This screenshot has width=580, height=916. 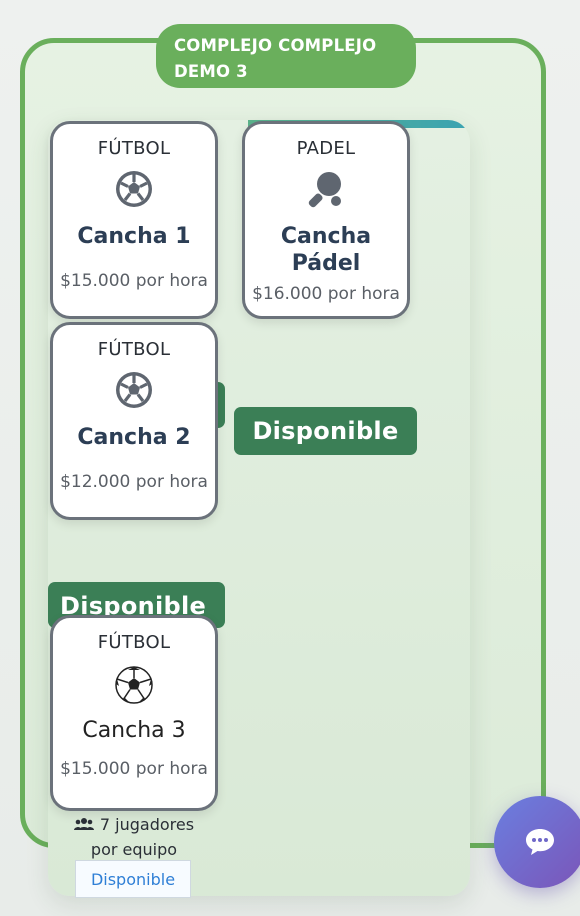 What do you see at coordinates (326, 148) in the screenshot?
I see `court-sport: PADEL` at bounding box center [326, 148].